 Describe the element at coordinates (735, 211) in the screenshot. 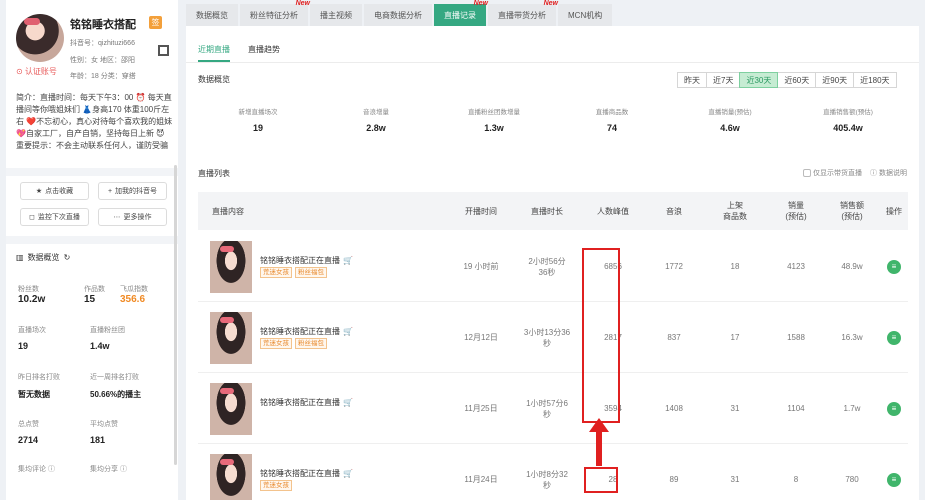

I see `col-goods: 上架 商品数` at that location.